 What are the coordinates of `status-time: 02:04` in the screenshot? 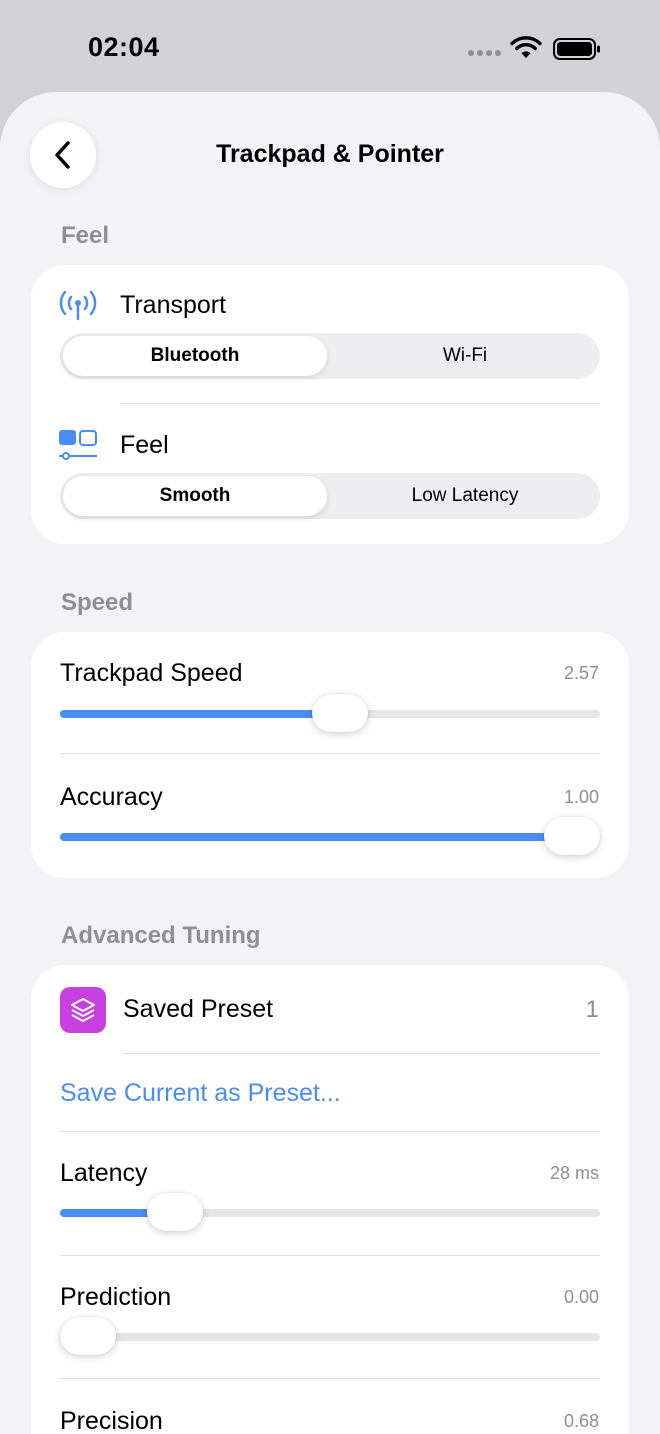 It's located at (124, 47).